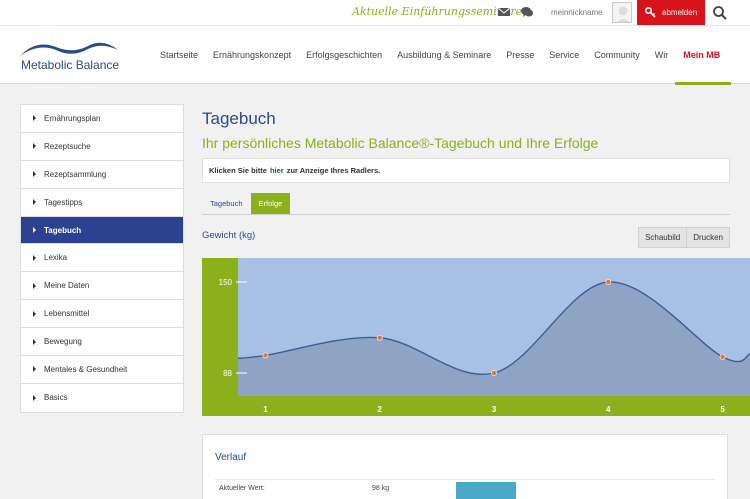 Image resolution: width=750 pixels, height=499 pixels. Describe the element at coordinates (577, 12) in the screenshot. I see `nickname: meinnickname` at that location.